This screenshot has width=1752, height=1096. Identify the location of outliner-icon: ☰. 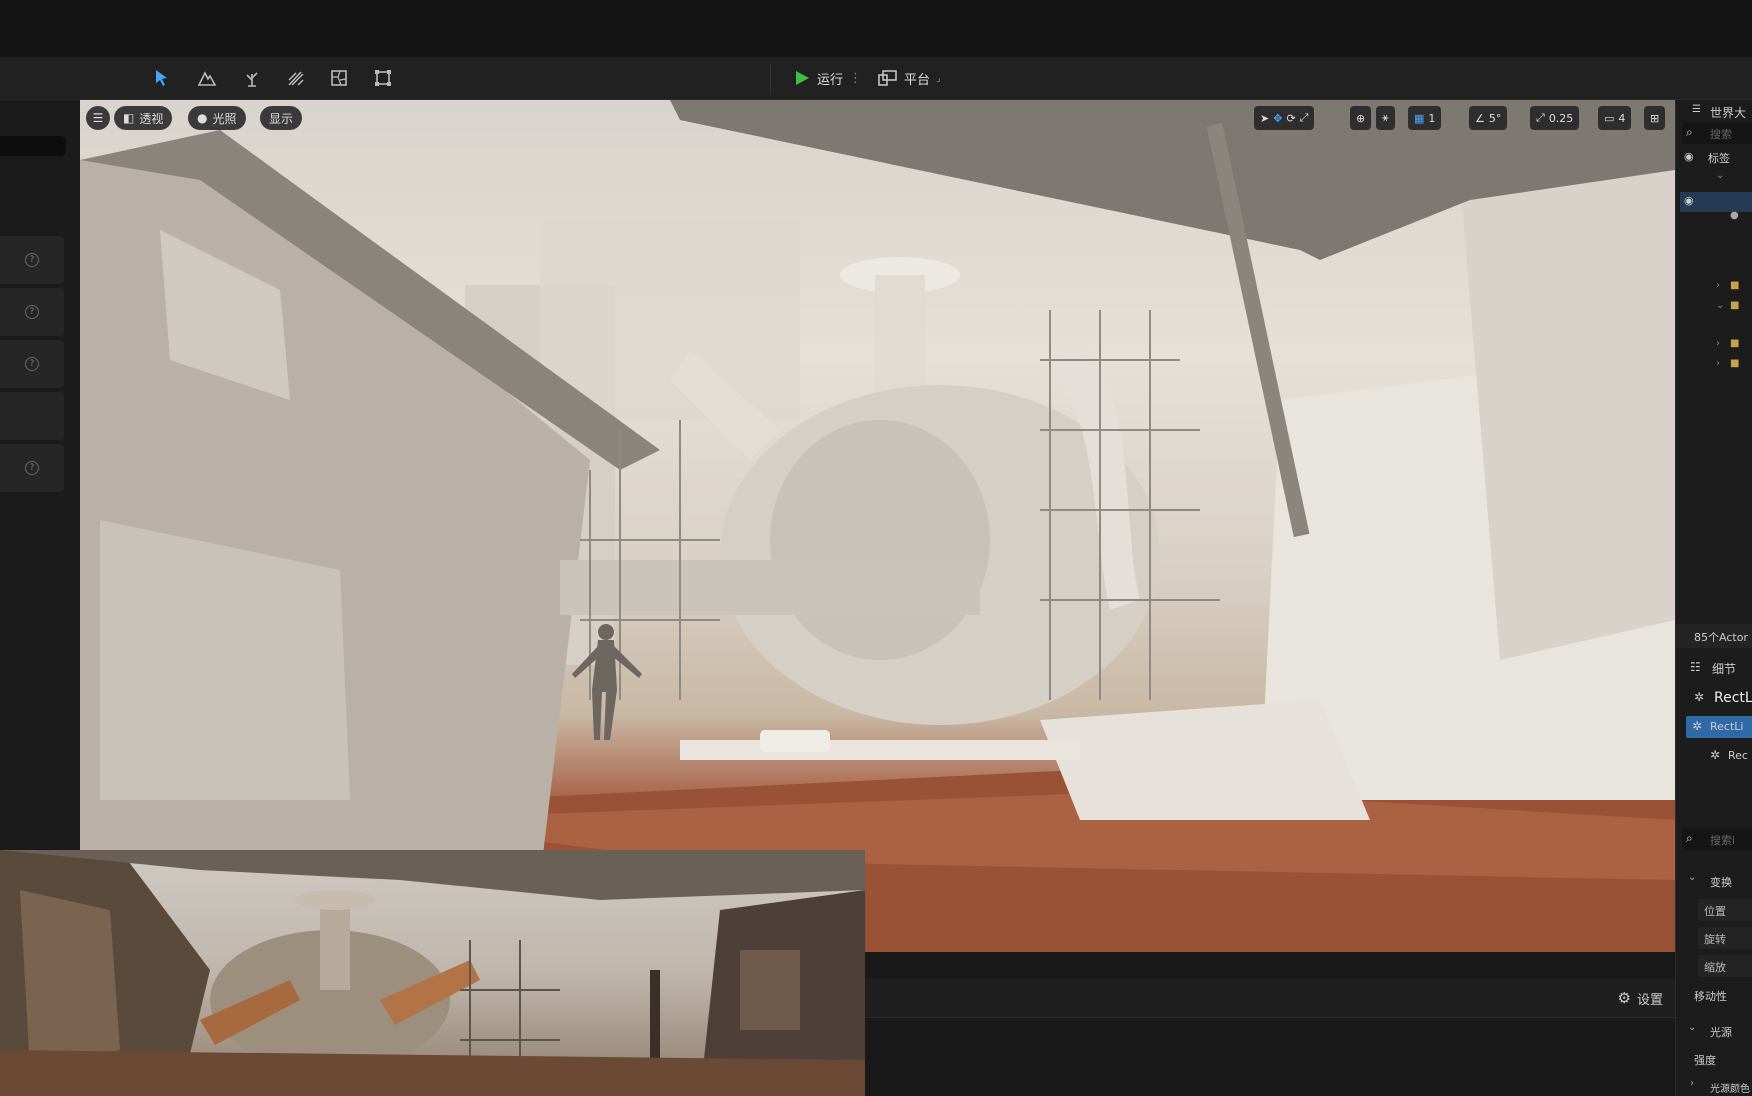
(1696, 109).